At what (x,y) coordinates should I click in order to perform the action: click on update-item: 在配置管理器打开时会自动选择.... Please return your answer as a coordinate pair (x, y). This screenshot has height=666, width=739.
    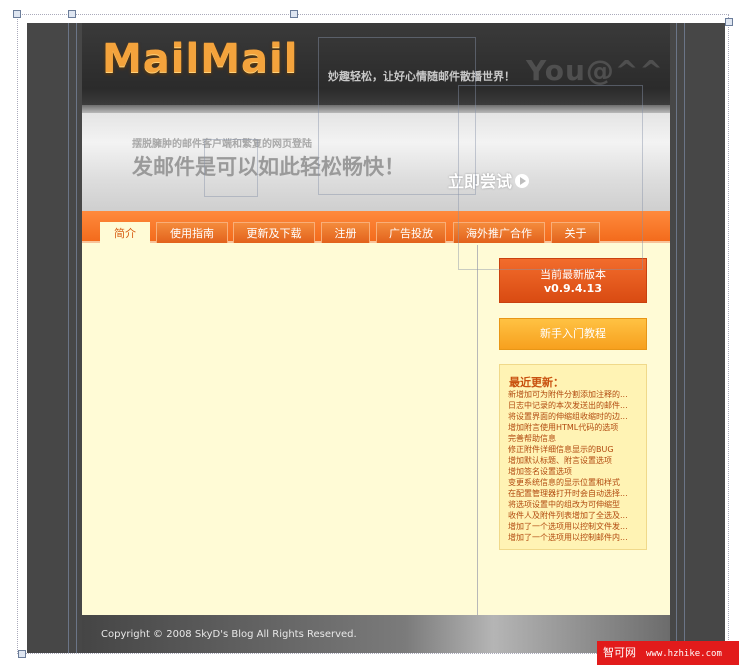
    Looking at the image, I should click on (574, 493).